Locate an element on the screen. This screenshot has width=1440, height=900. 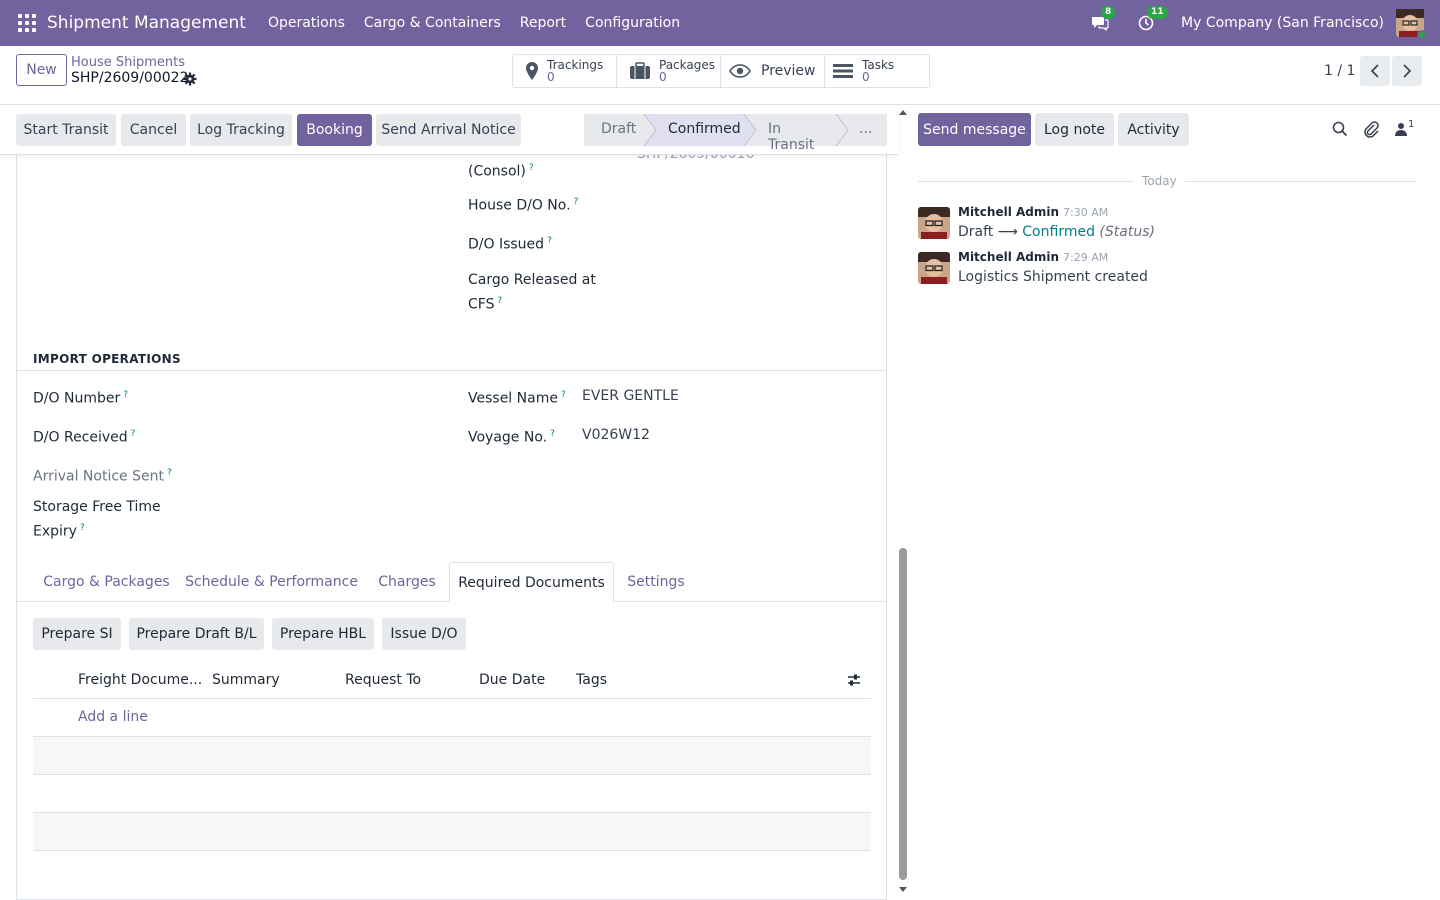
log-note-button: Log note is located at coordinates (1074, 129).